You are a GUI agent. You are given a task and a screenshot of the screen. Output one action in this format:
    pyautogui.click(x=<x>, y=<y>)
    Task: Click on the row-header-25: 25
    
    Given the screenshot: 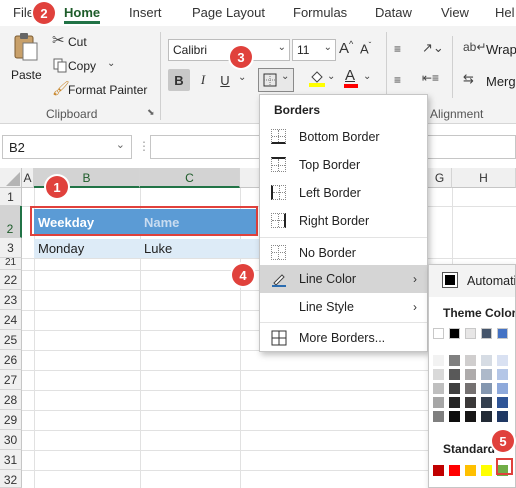 What is the action you would take?
    pyautogui.click(x=11, y=340)
    